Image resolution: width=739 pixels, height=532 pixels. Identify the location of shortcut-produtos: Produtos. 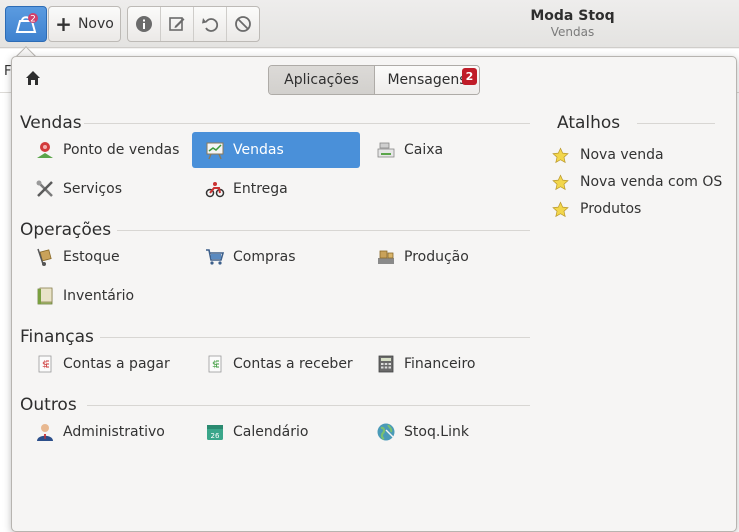
(596, 209).